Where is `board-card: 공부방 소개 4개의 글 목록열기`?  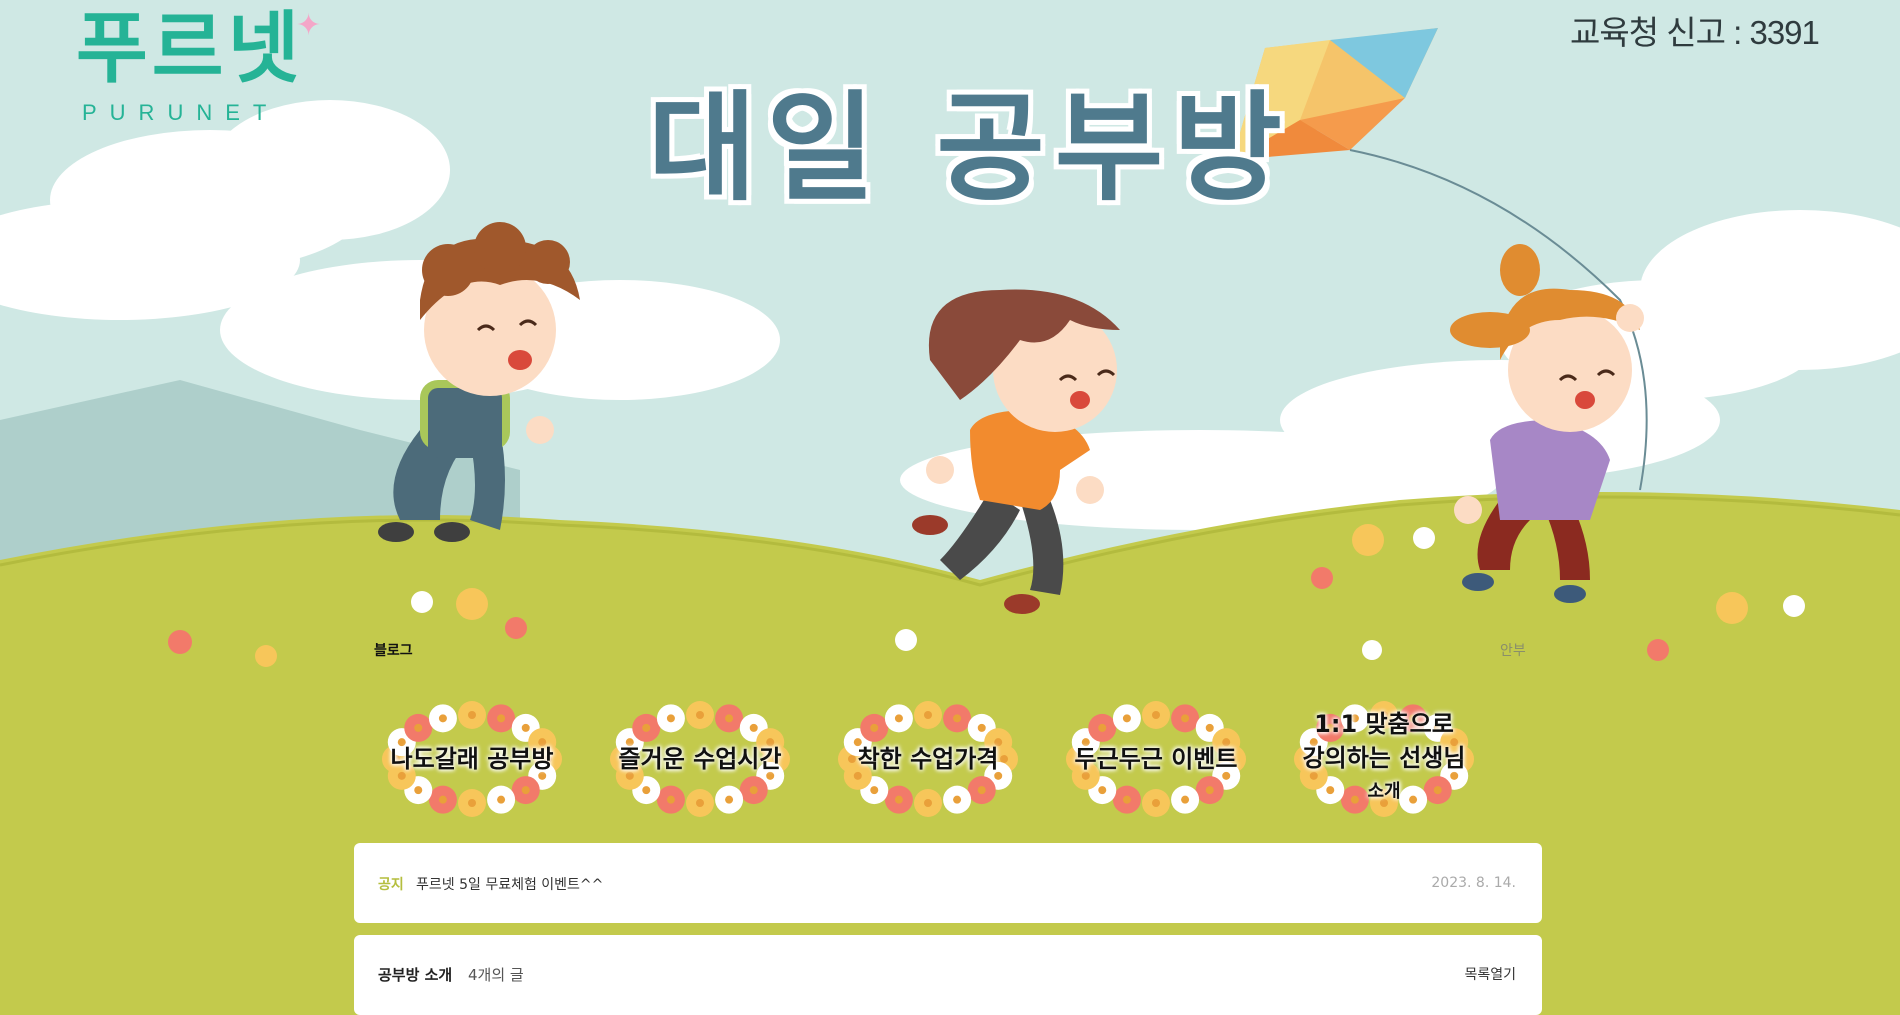 board-card: 공부방 소개 4개의 글 목록열기 is located at coordinates (948, 975).